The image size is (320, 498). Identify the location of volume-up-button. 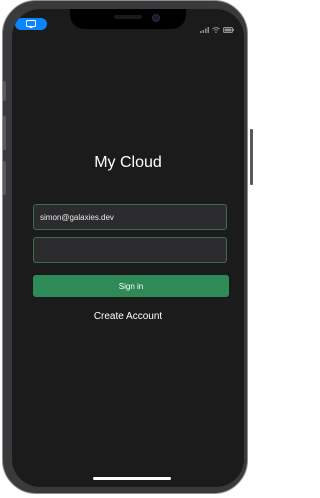
(4, 133).